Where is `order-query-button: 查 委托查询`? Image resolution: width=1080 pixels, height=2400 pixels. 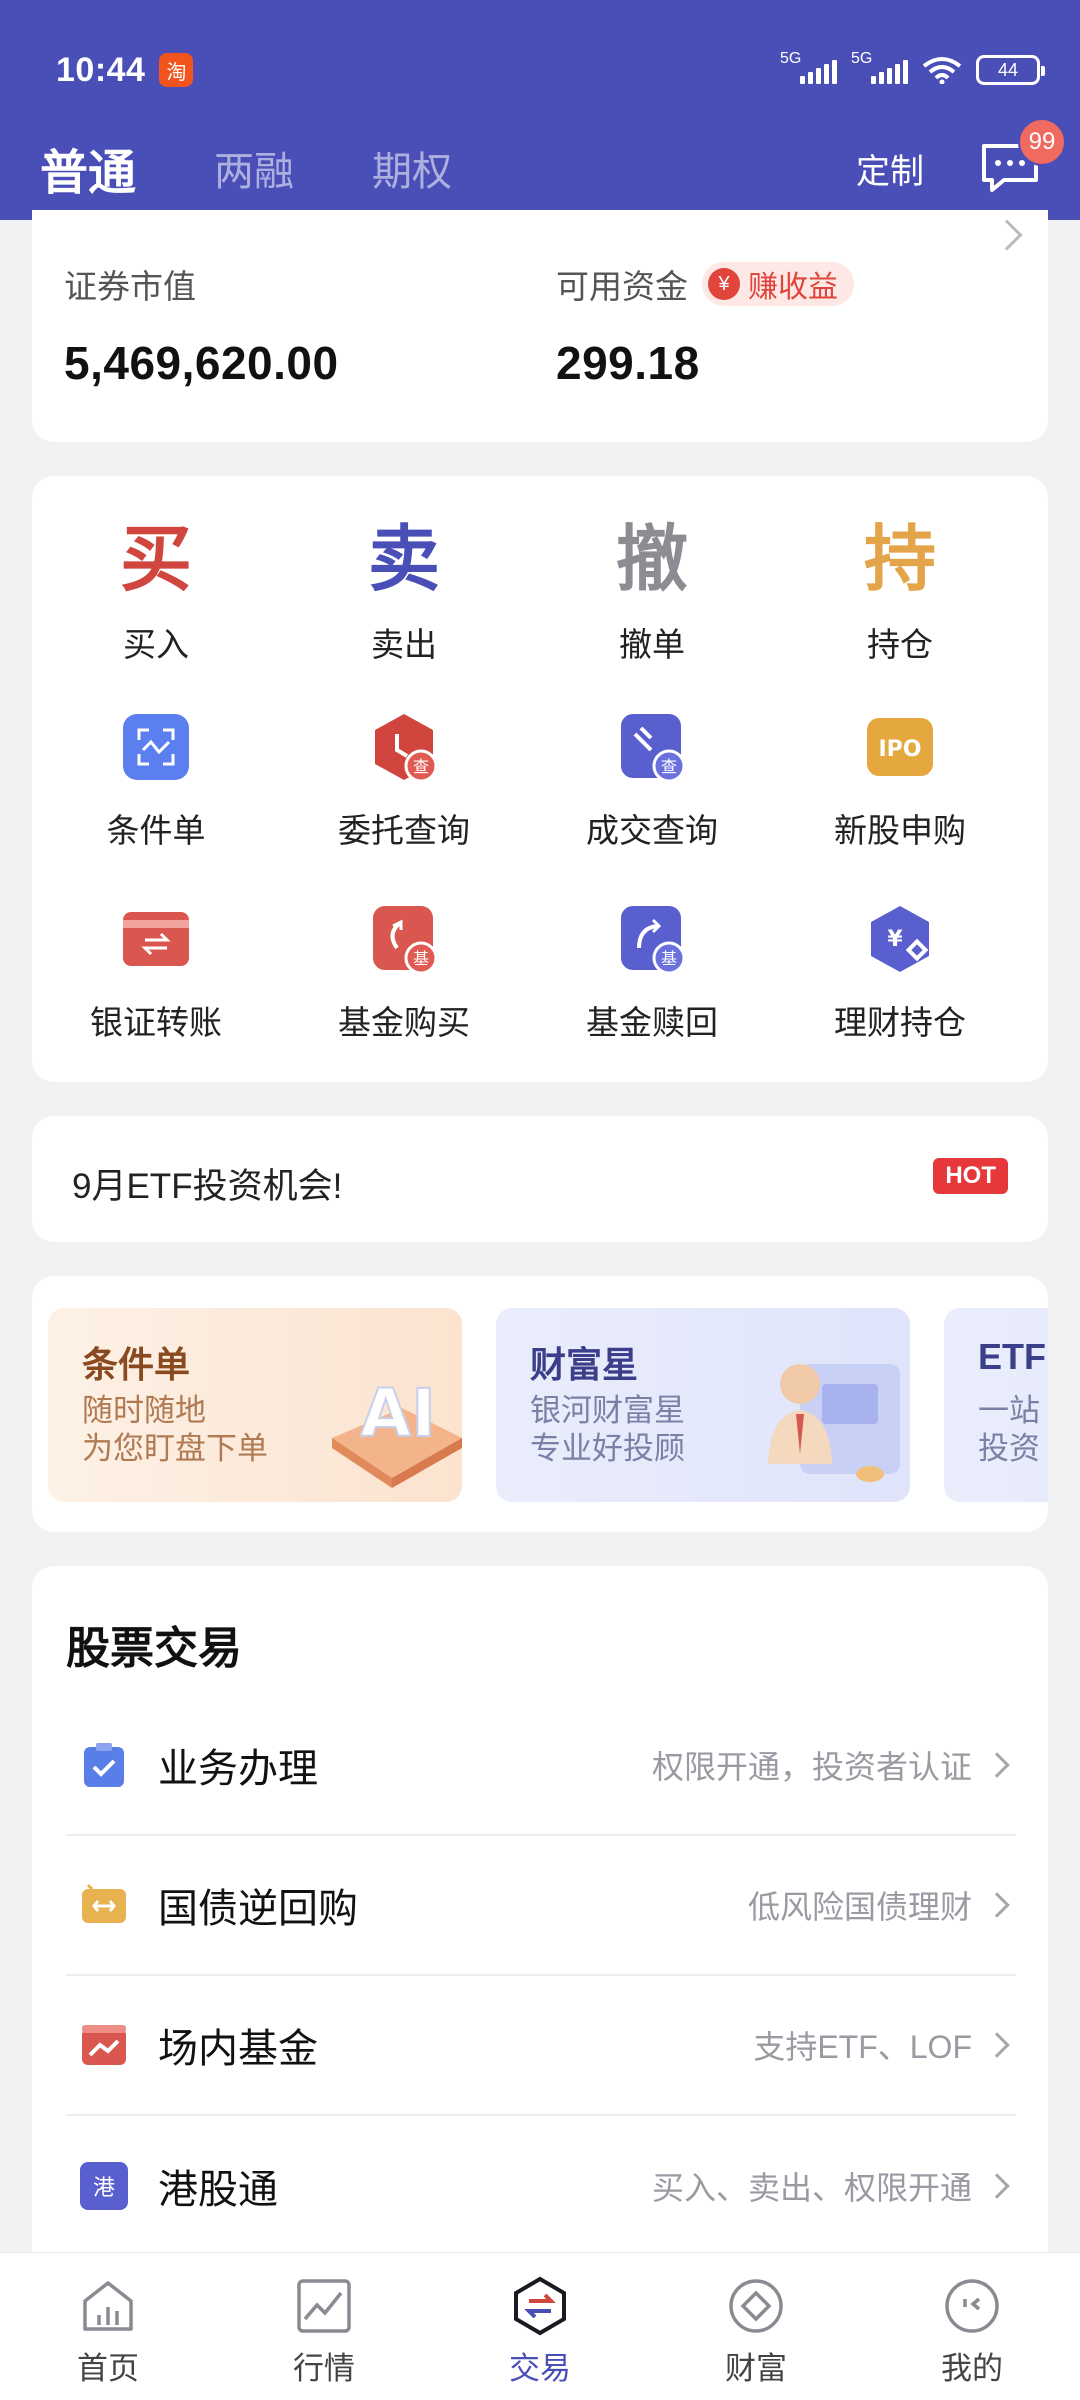
order-query-button: 查 委托查询 is located at coordinates (404, 782).